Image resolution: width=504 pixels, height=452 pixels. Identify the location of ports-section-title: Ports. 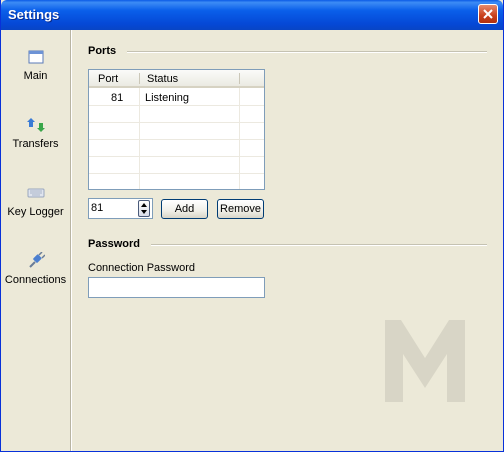
(102, 51).